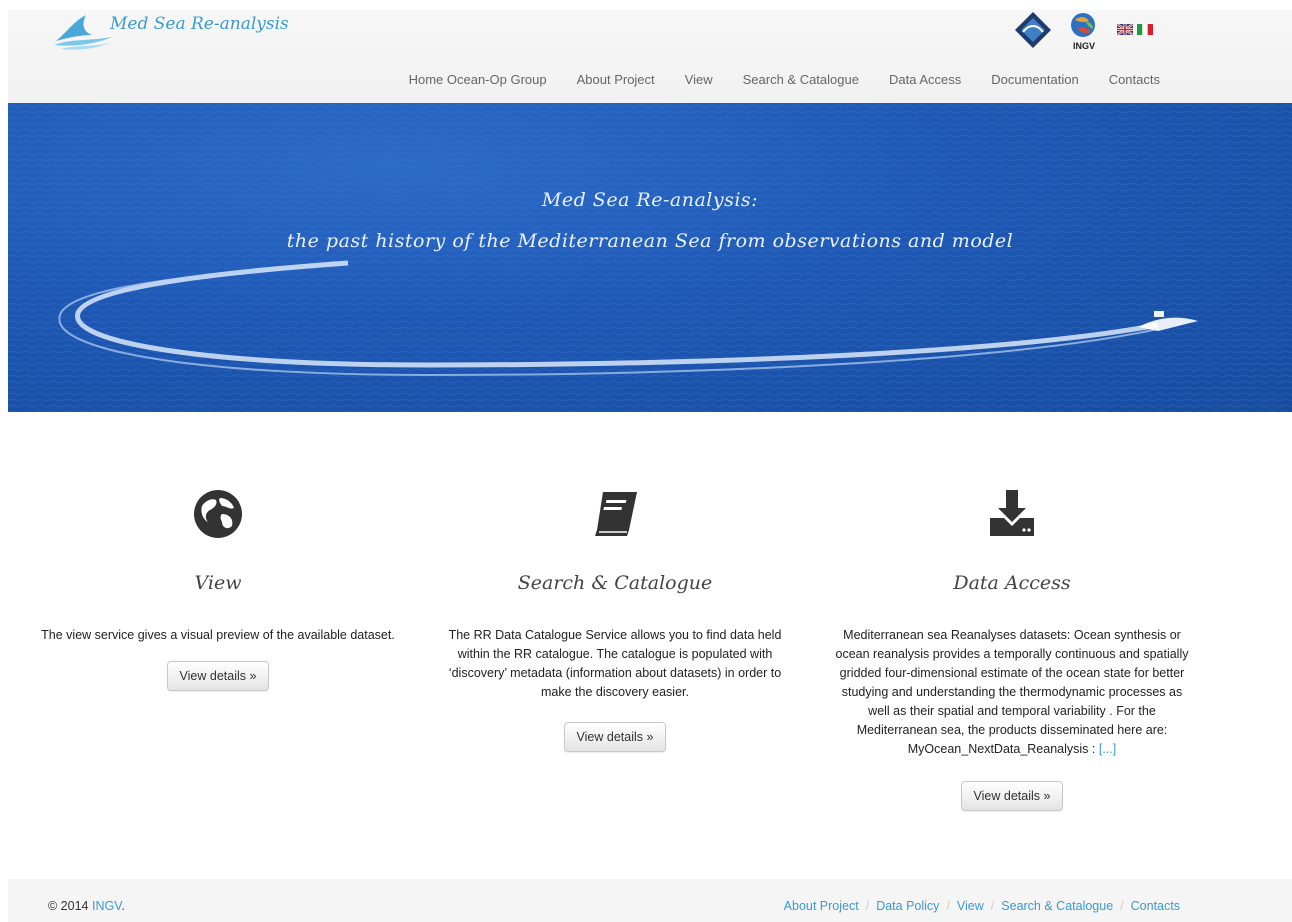 The image size is (1292, 922). I want to click on search-catalogue-details-button: View details », so click(615, 737).